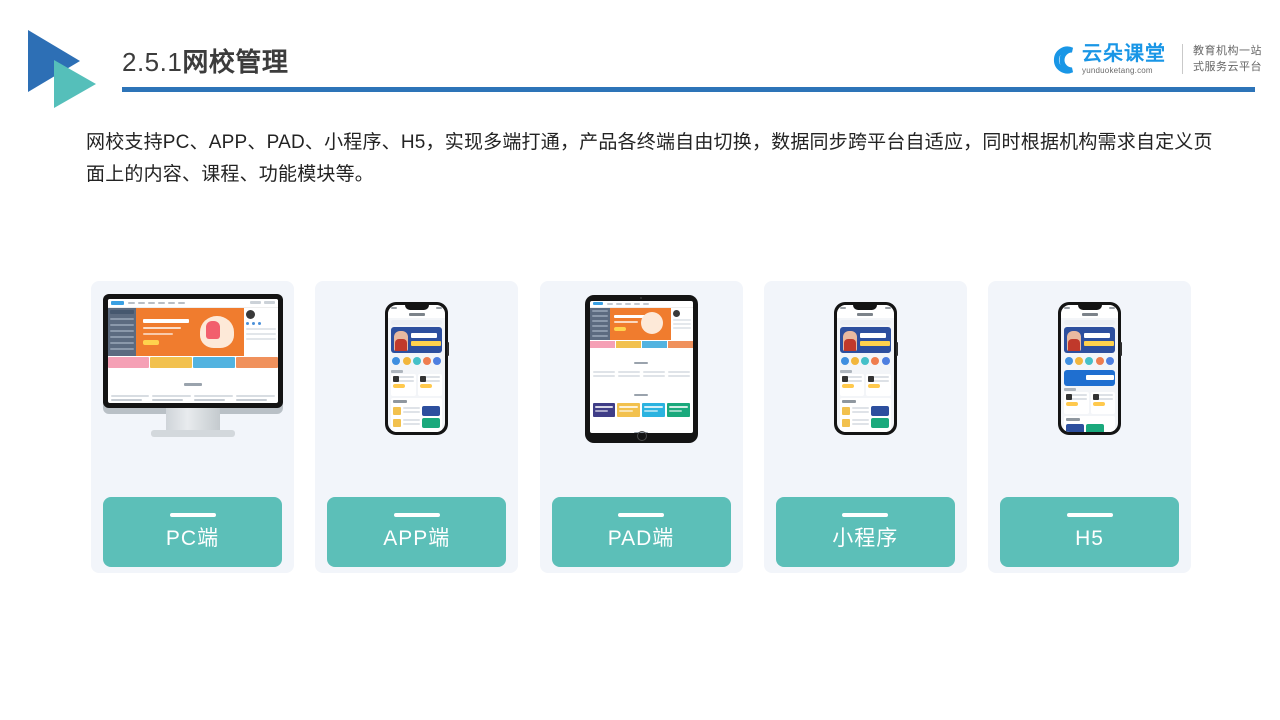  I want to click on card-label-text: H5, so click(1089, 538).